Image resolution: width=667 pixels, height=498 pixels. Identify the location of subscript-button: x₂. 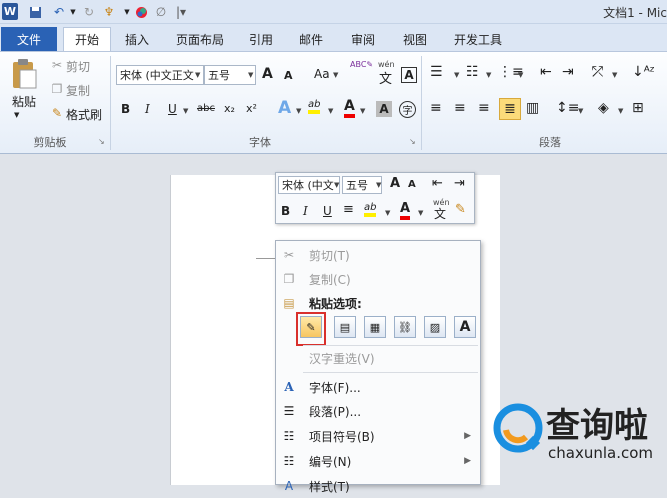
(229, 108).